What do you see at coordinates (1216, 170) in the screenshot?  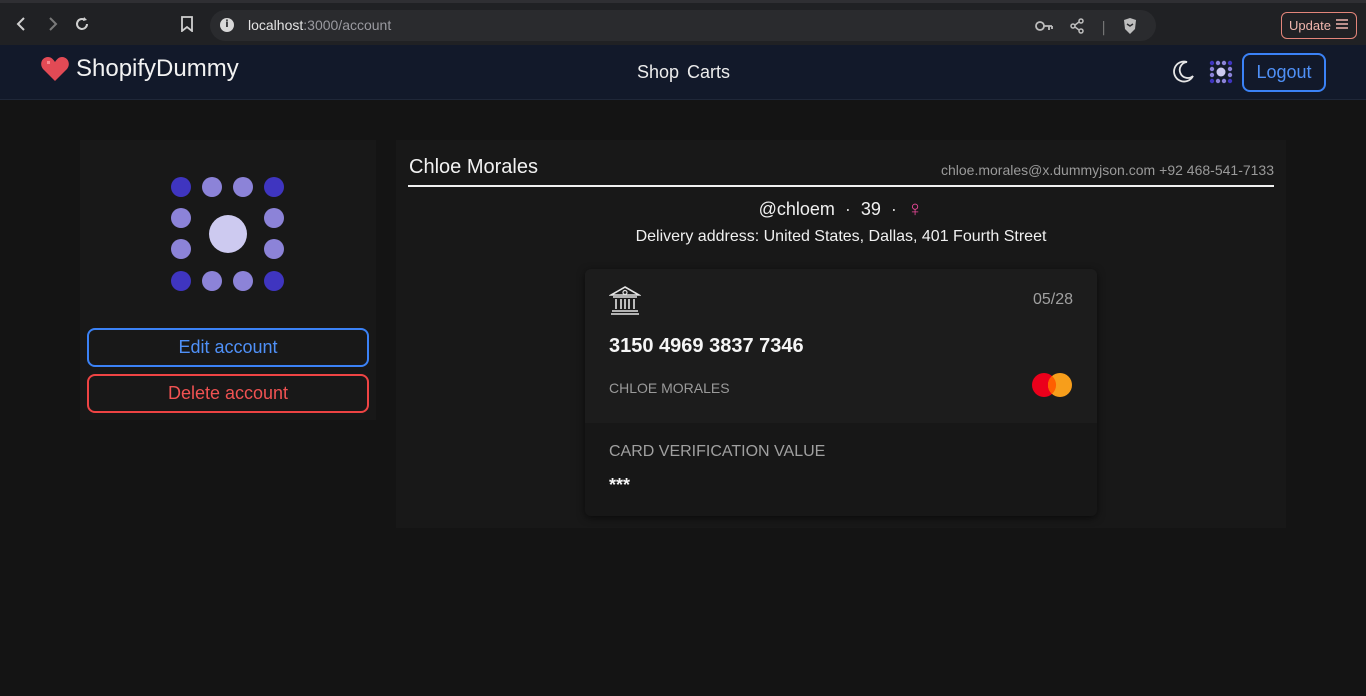 I see `user-phone: +92 468-541-7133` at bounding box center [1216, 170].